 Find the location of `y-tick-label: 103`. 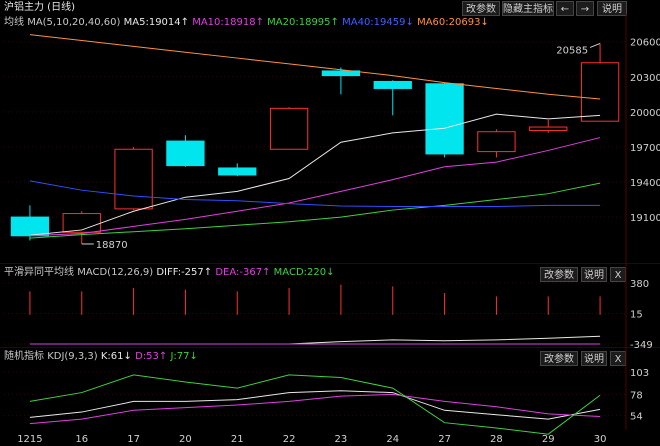

y-tick-label: 103 is located at coordinates (639, 373).